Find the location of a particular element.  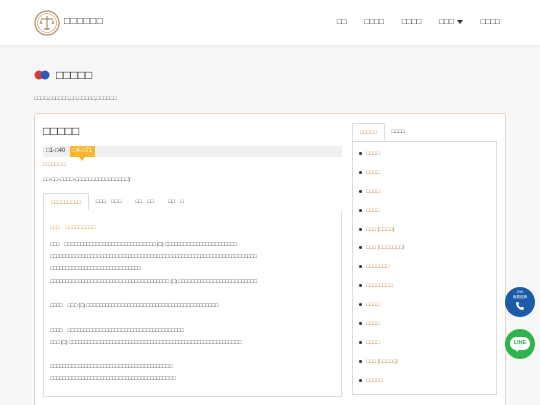

main-nav: □□ □□□□ □□□□ □□□ □□□□ is located at coordinates (418, 21).